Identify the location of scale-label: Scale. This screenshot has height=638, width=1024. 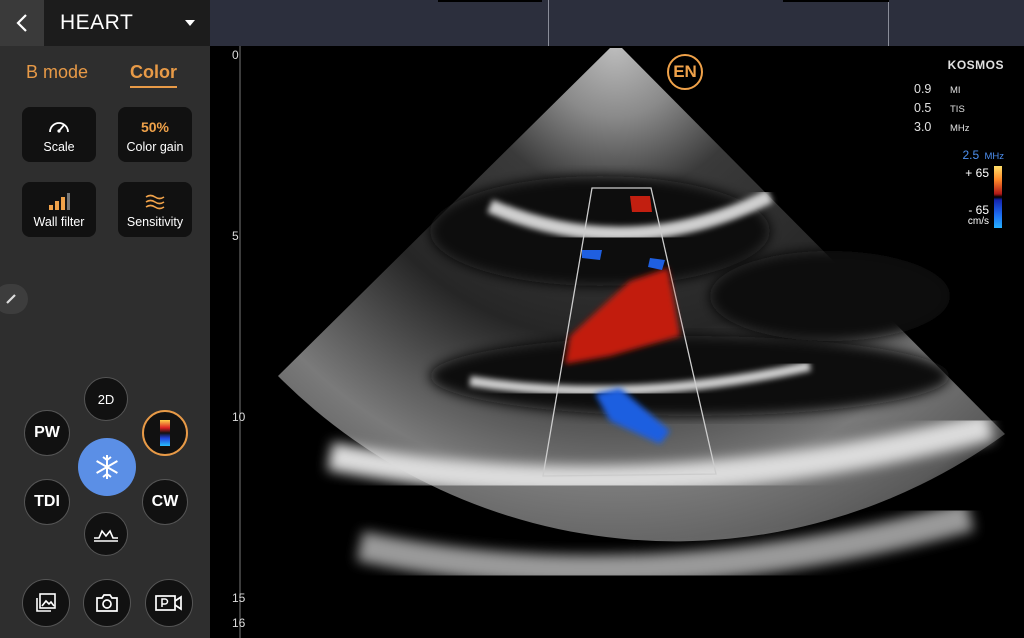
(59, 146).